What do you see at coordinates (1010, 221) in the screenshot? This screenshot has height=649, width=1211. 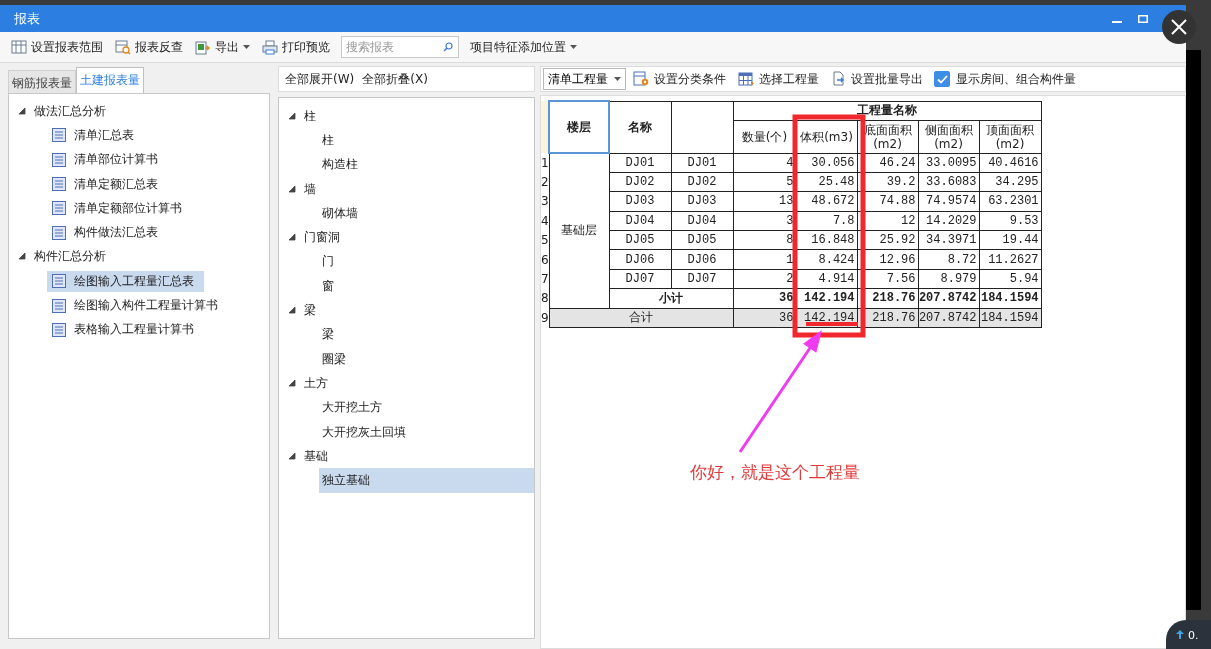 I see `table-cell: 9.53` at bounding box center [1010, 221].